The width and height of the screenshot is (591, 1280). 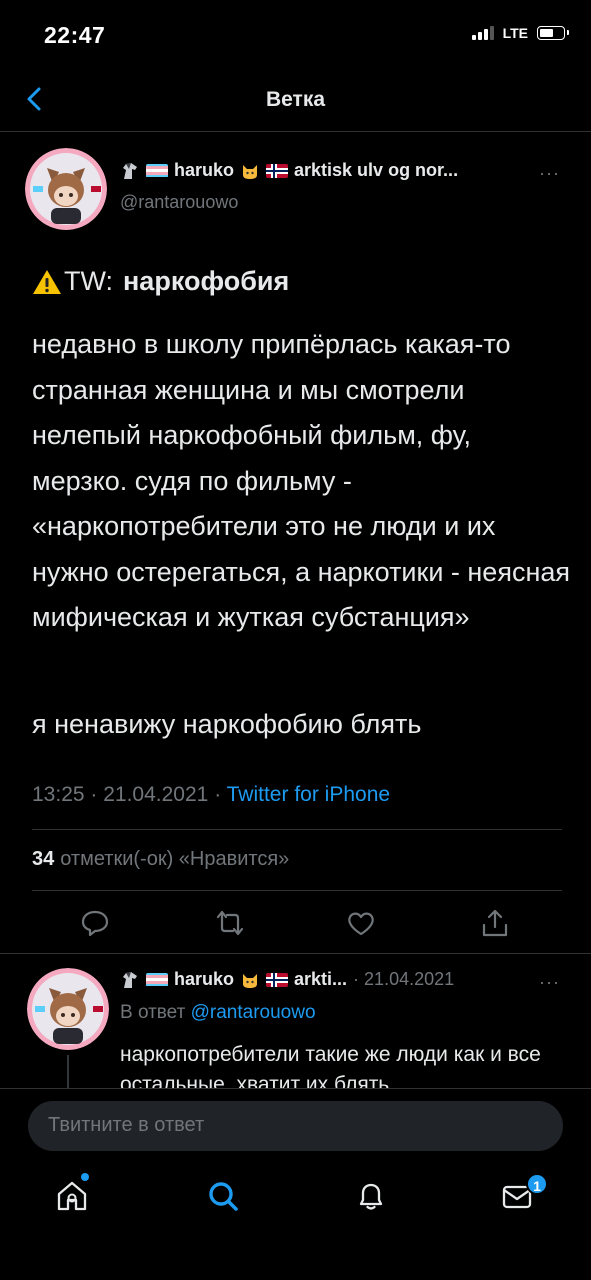 I want to click on heart-icon, so click(x=361, y=924).